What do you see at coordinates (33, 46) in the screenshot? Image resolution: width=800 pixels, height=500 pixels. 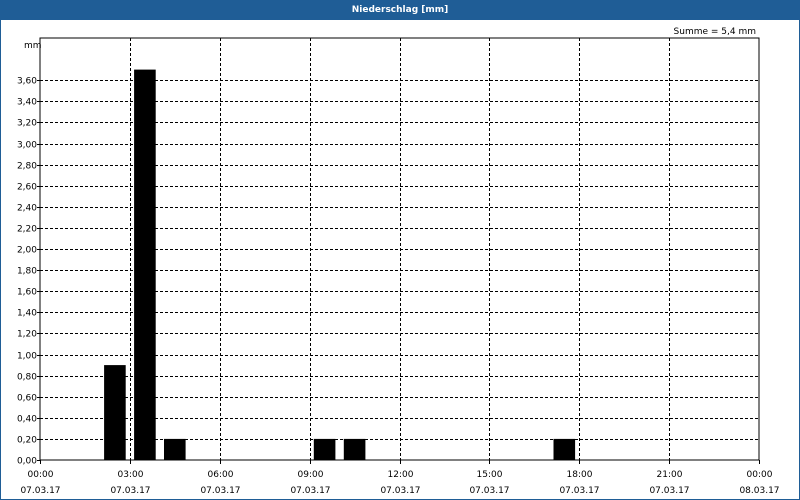 I see `y-axis-label: mm` at bounding box center [33, 46].